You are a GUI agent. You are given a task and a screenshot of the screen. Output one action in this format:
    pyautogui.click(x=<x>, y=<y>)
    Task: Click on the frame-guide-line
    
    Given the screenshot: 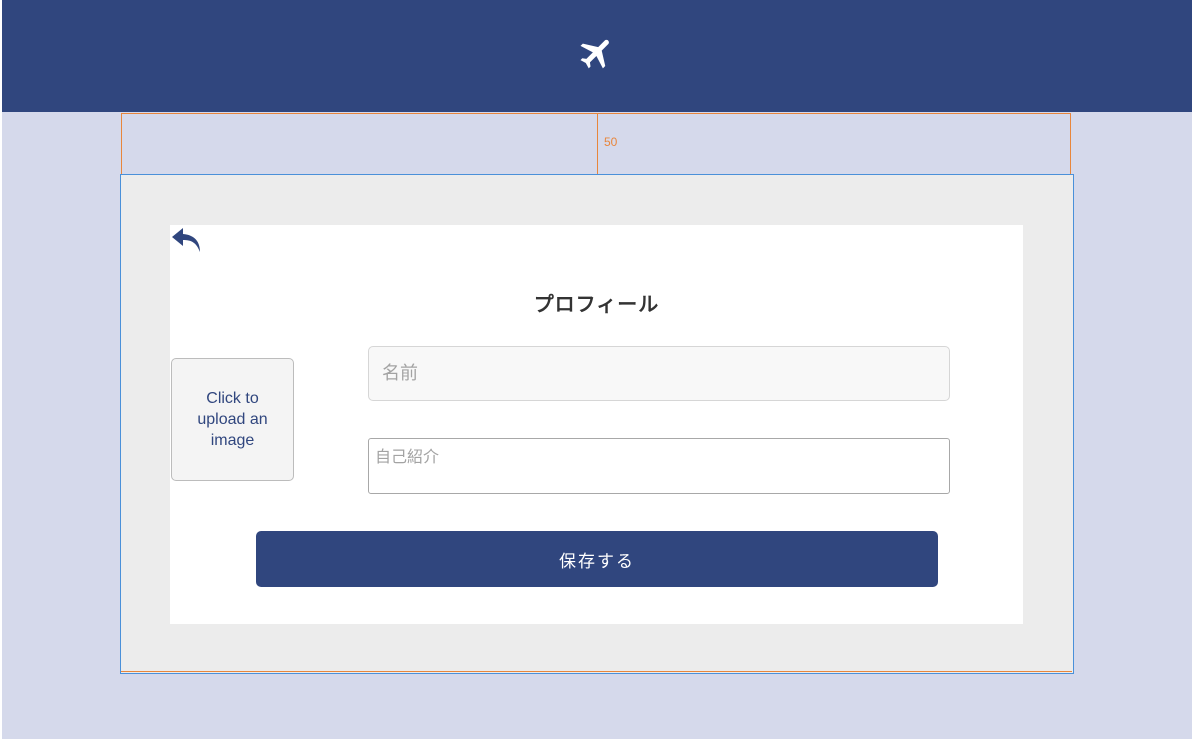 What is the action you would take?
    pyautogui.click(x=596, y=671)
    